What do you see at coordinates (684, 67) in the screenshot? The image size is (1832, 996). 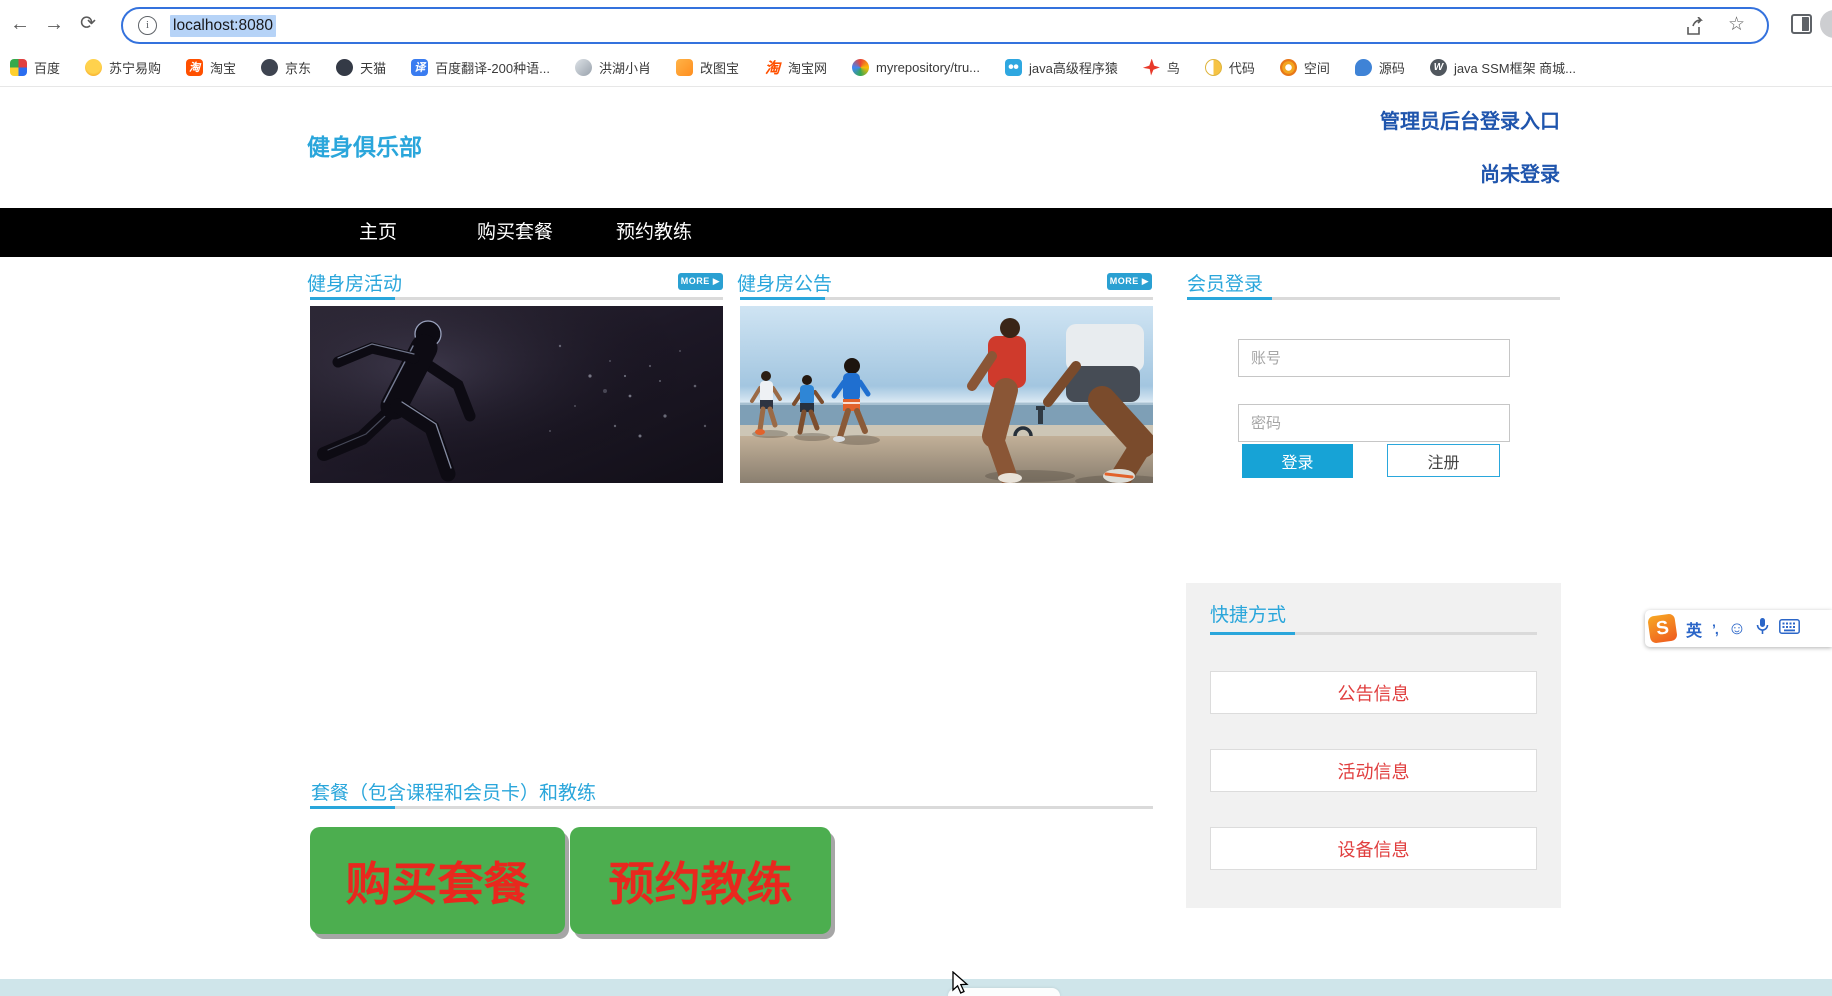 I see `gaitubao-icon` at bounding box center [684, 67].